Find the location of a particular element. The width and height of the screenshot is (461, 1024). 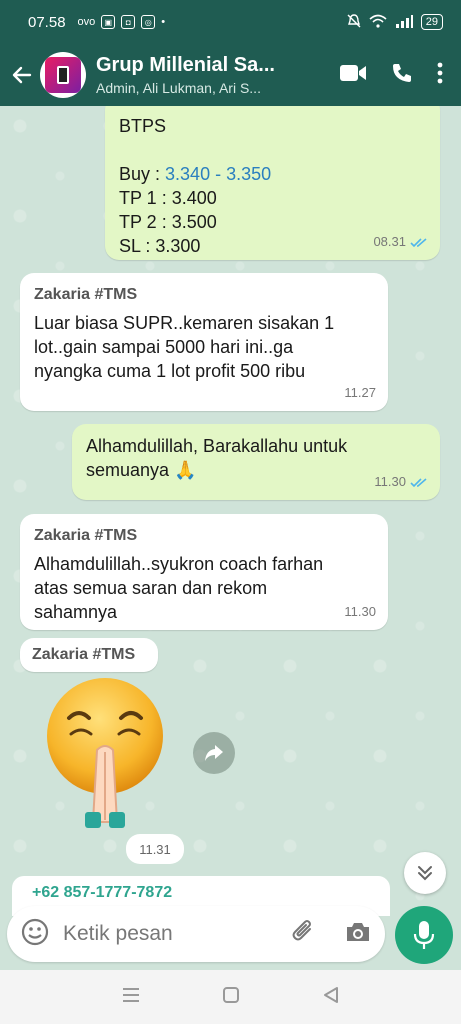

notification-icons: ovo ▣ ◘ ◎ • is located at coordinates (121, 22).